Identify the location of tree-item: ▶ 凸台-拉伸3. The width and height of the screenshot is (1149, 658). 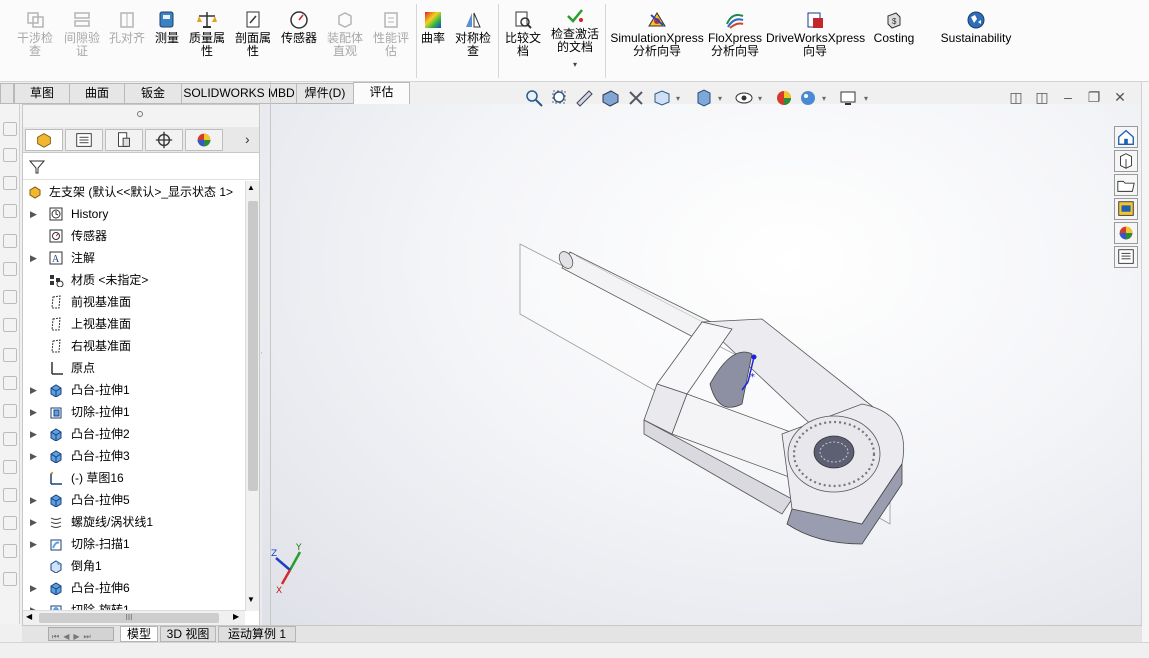
(134, 456).